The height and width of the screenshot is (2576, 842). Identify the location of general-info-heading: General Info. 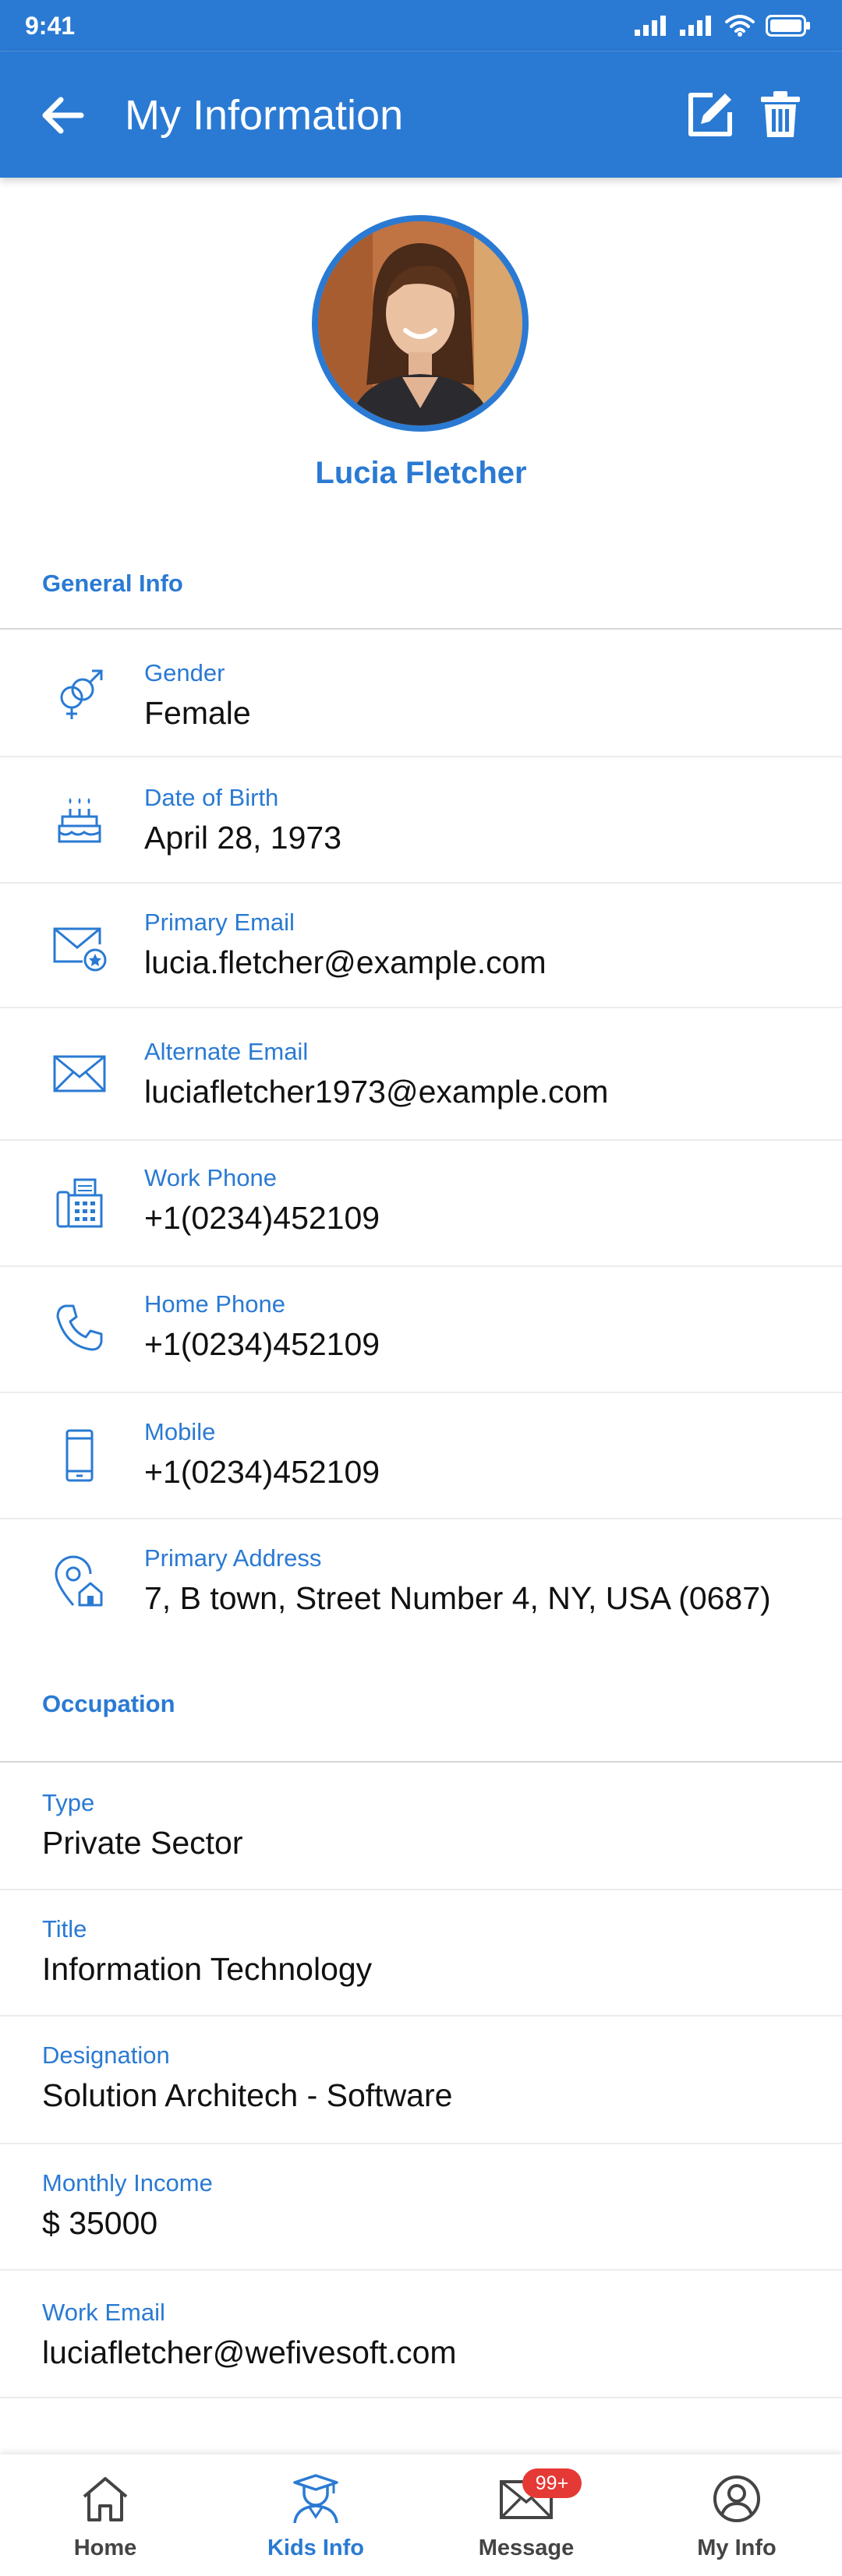
(113, 583).